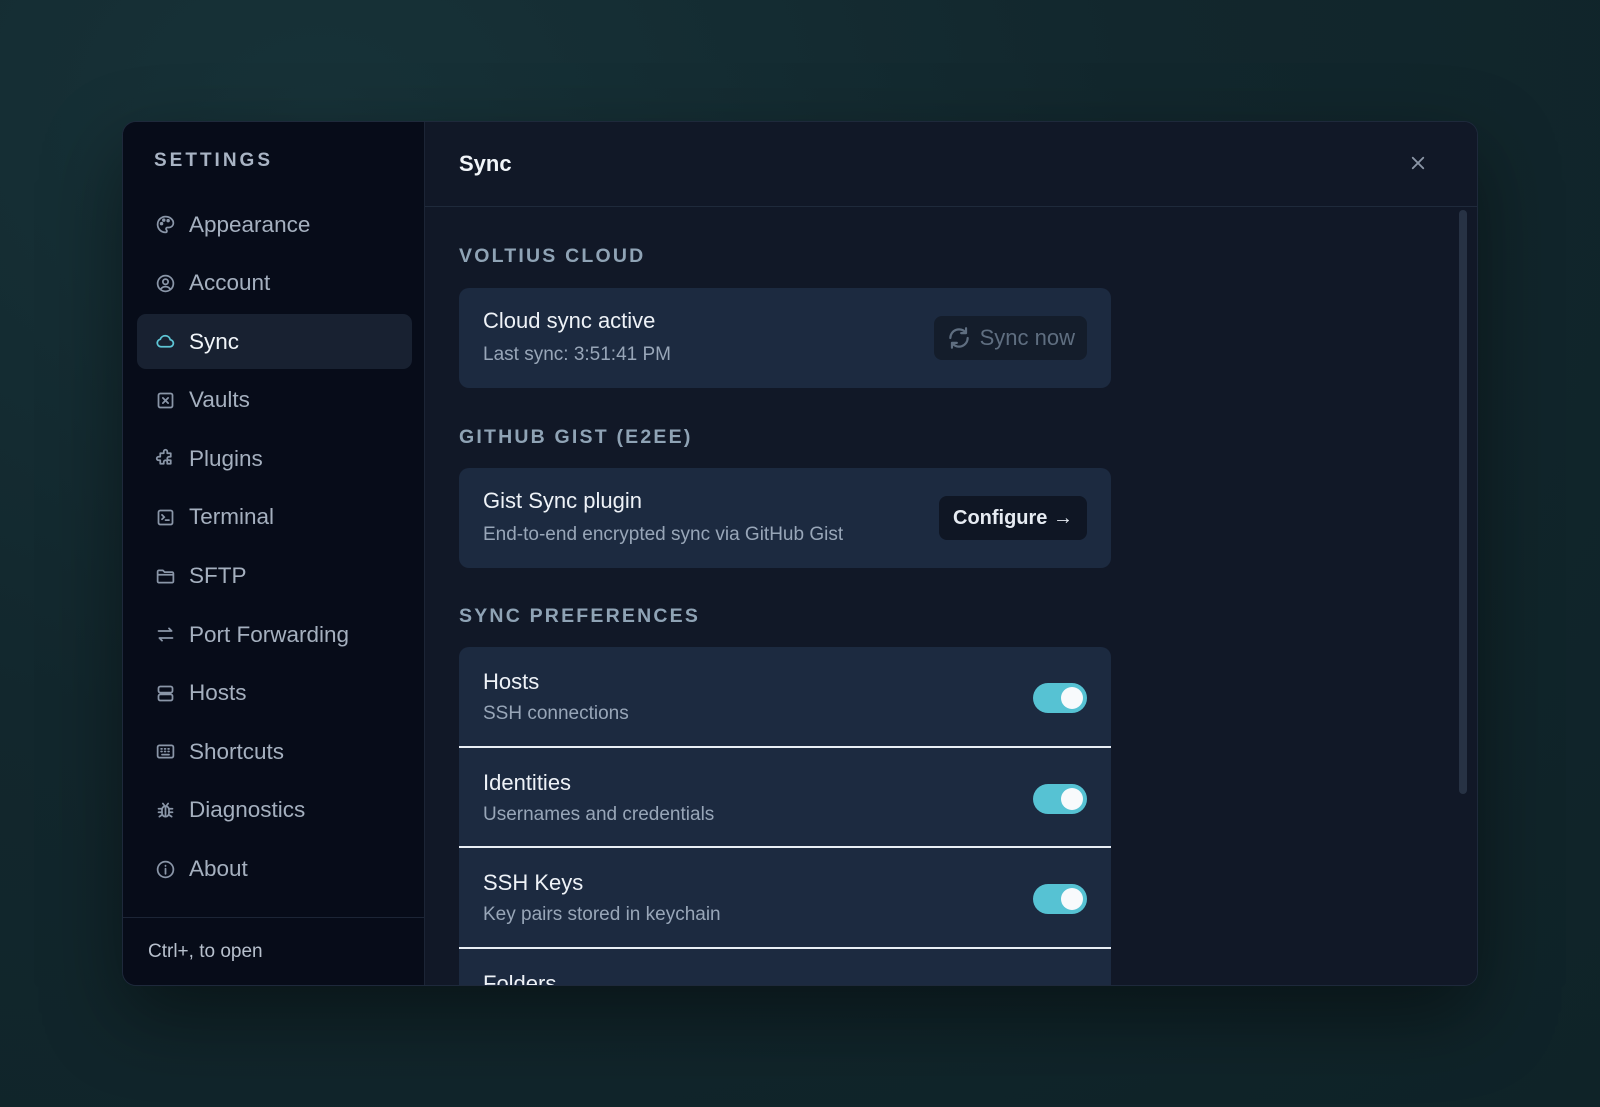  I want to click on sync-now-button: Sync now, so click(1010, 338).